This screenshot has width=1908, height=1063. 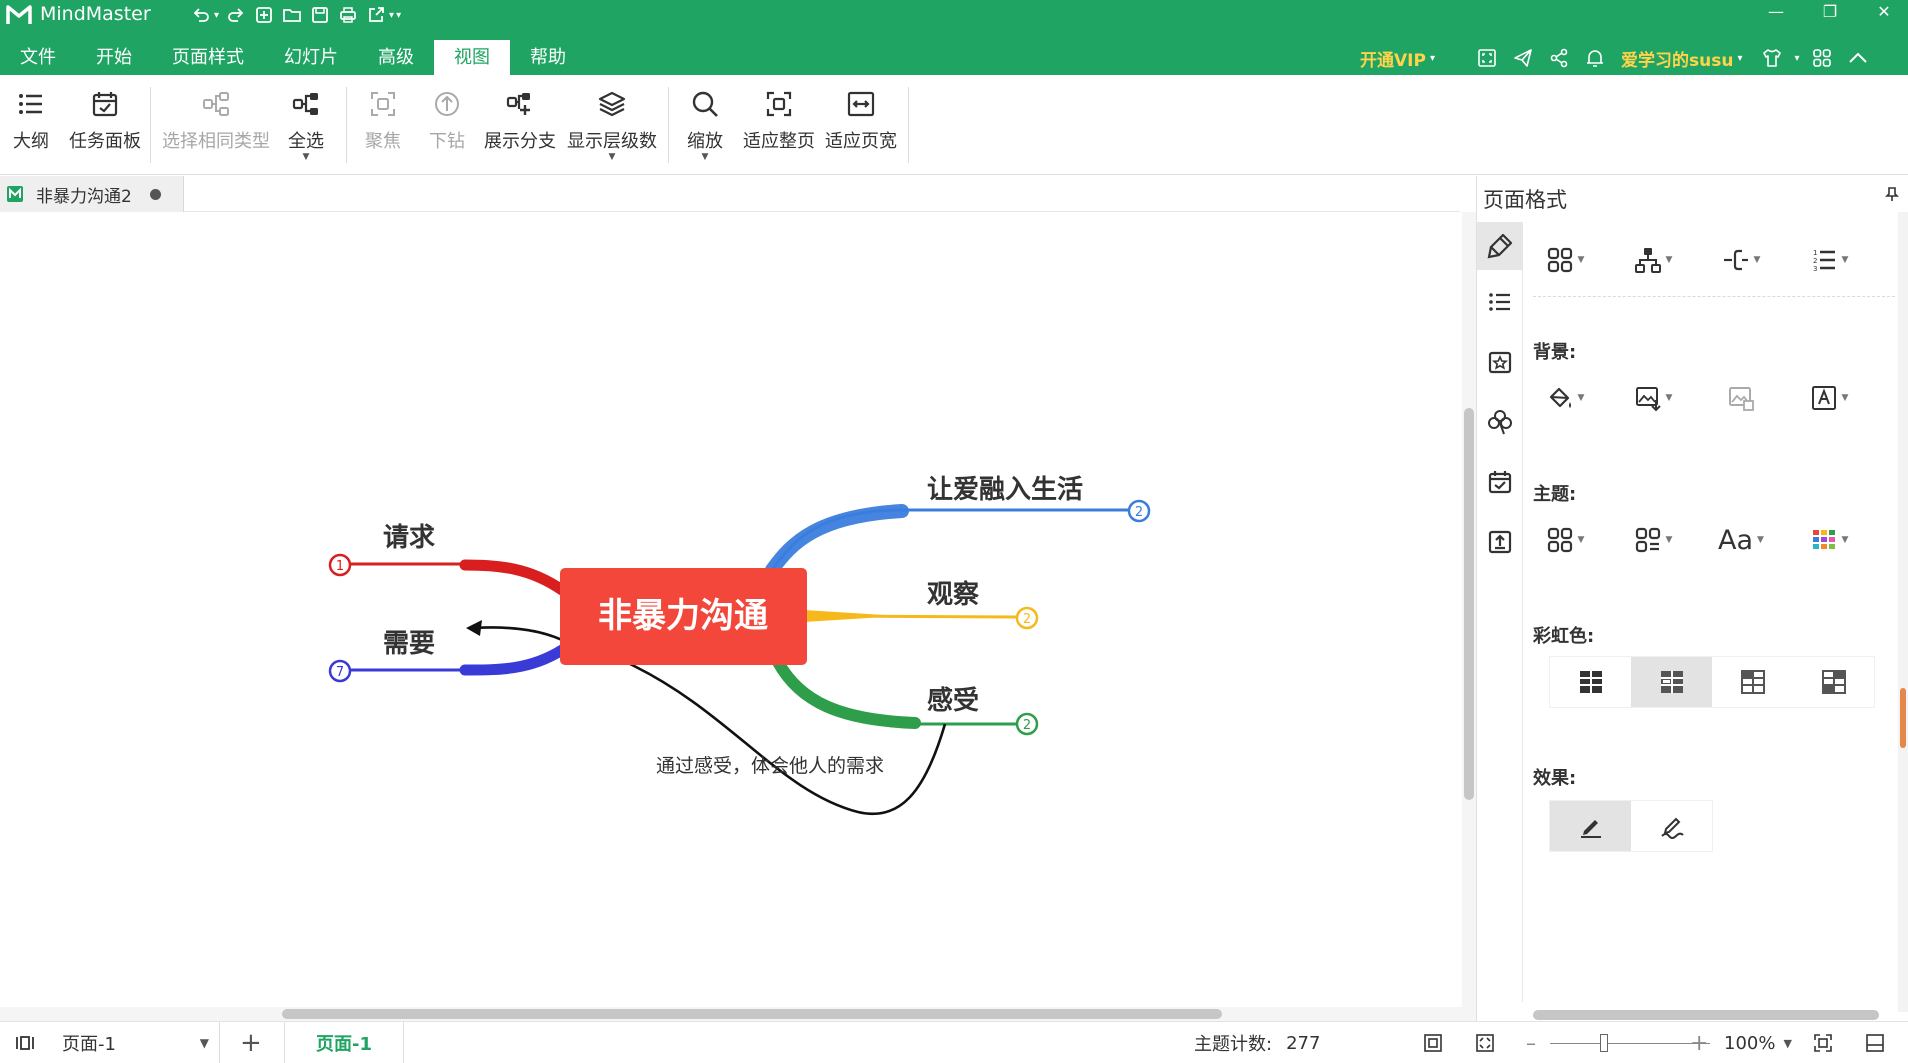 I want to click on branch-count-love: 2, so click(x=1139, y=512).